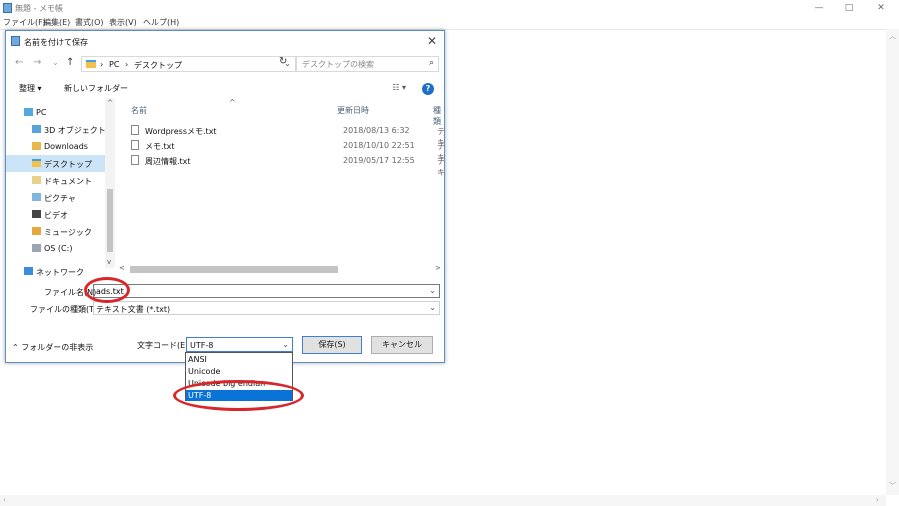 This screenshot has height=506, width=899. What do you see at coordinates (877, 500) in the screenshot?
I see `scroll-right-icon: ›` at bounding box center [877, 500].